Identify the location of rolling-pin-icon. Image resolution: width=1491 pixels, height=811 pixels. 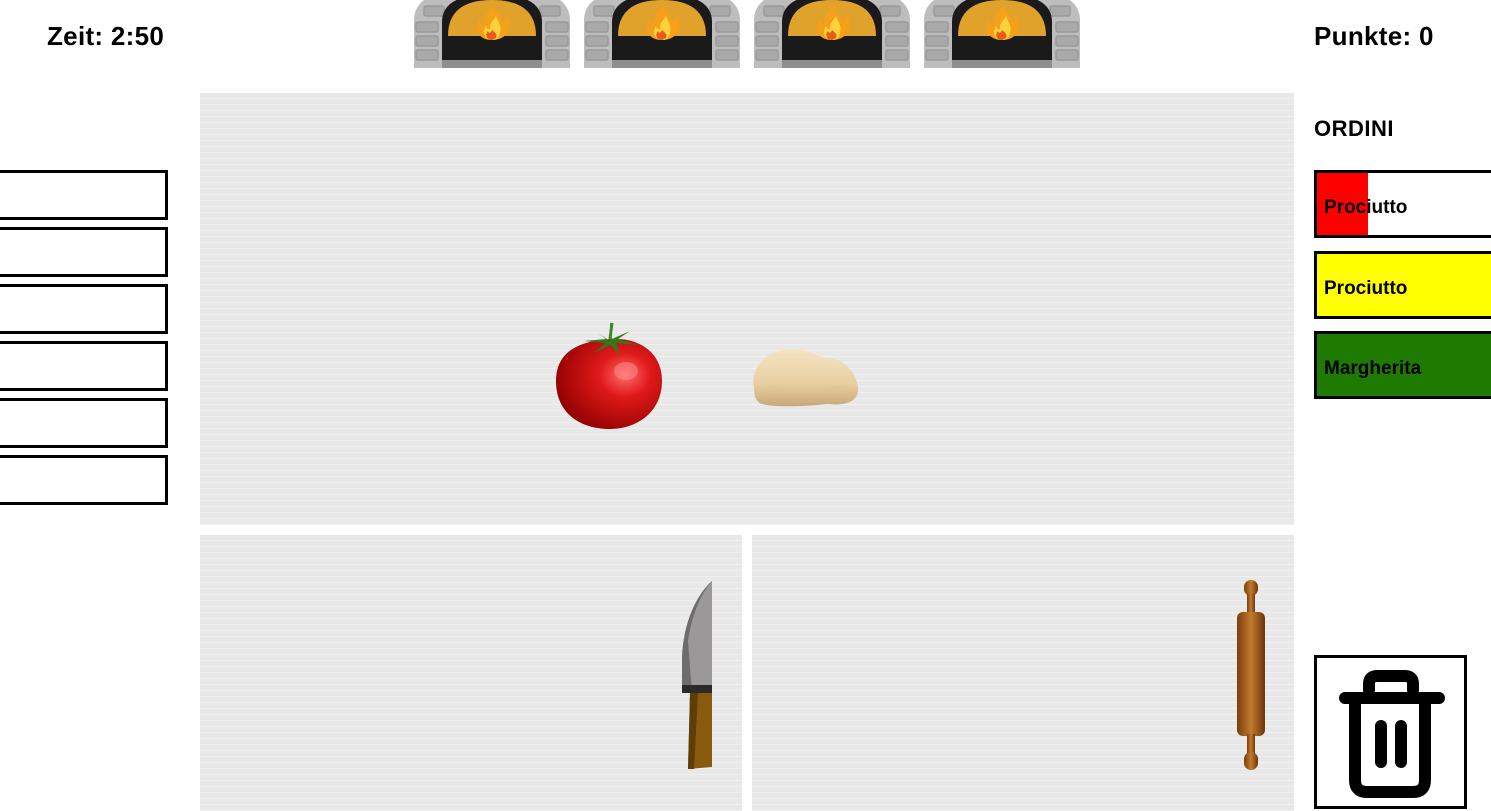
(1251, 677).